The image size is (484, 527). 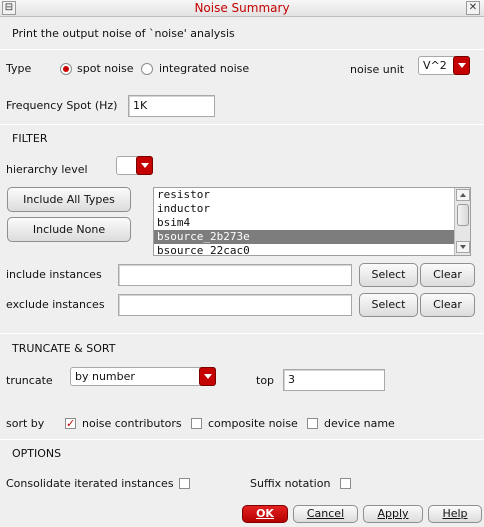 What do you see at coordinates (435, 65) in the screenshot?
I see `noise-unit-value: V^2` at bounding box center [435, 65].